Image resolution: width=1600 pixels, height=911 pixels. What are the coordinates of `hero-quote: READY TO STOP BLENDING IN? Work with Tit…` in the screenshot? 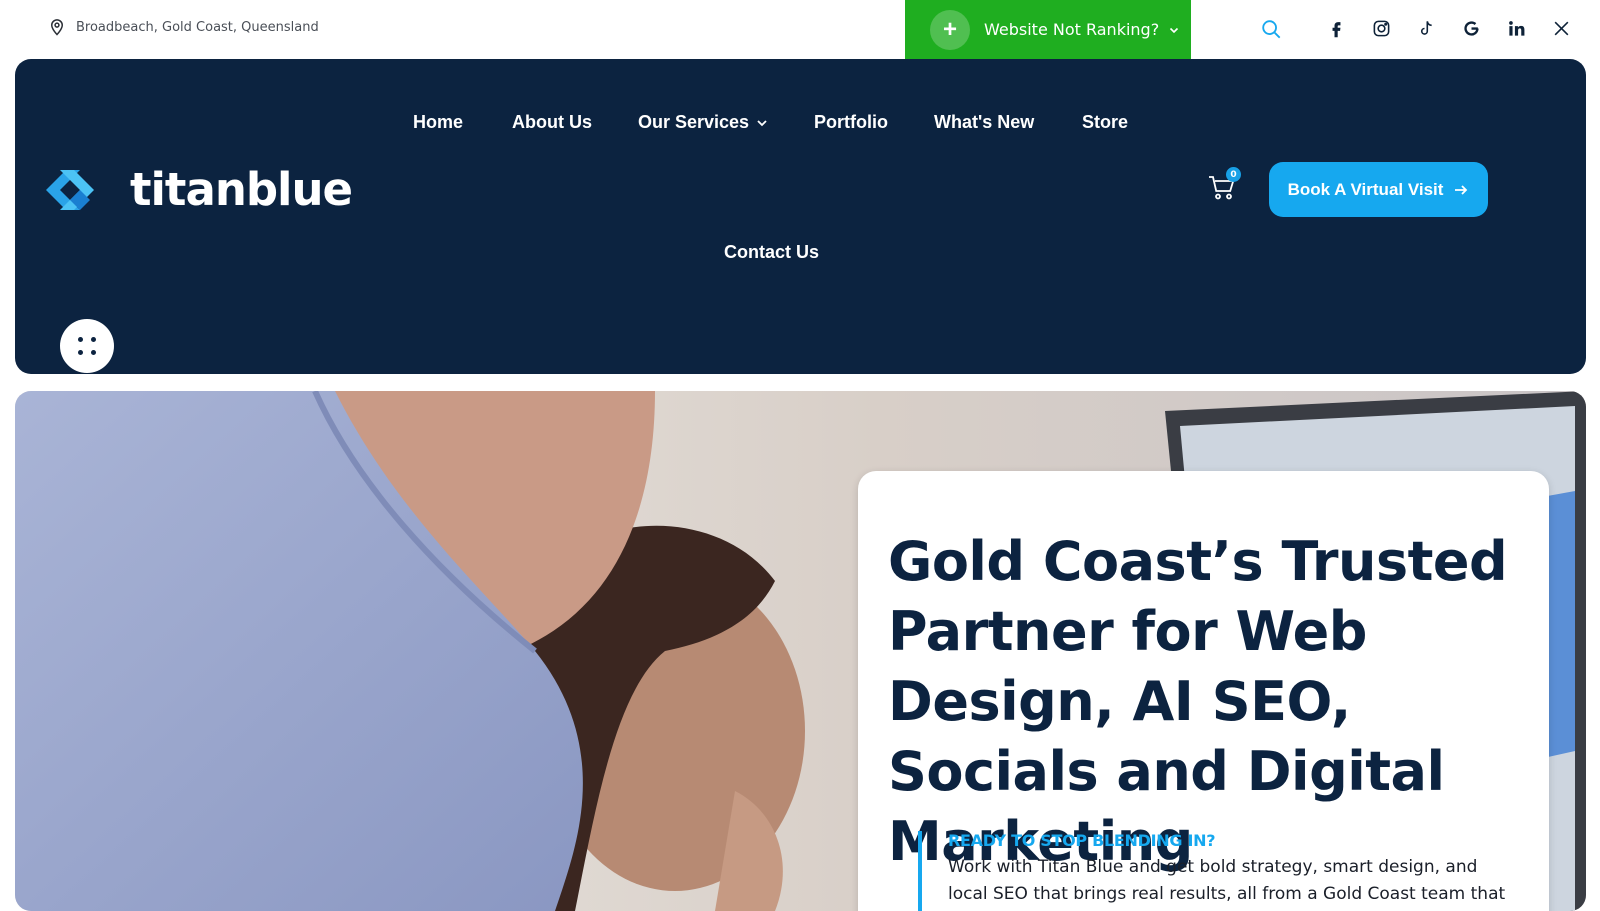 It's located at (1218, 871).